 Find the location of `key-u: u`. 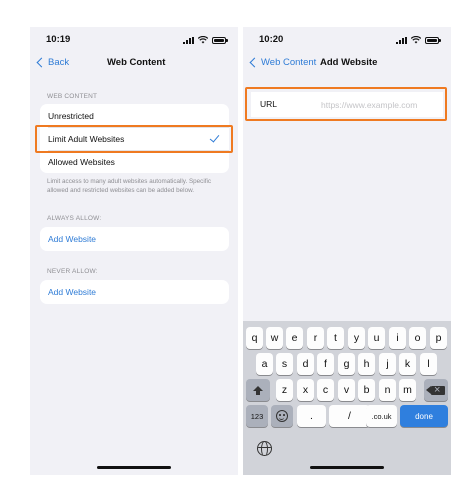

key-u: u is located at coordinates (376, 338).